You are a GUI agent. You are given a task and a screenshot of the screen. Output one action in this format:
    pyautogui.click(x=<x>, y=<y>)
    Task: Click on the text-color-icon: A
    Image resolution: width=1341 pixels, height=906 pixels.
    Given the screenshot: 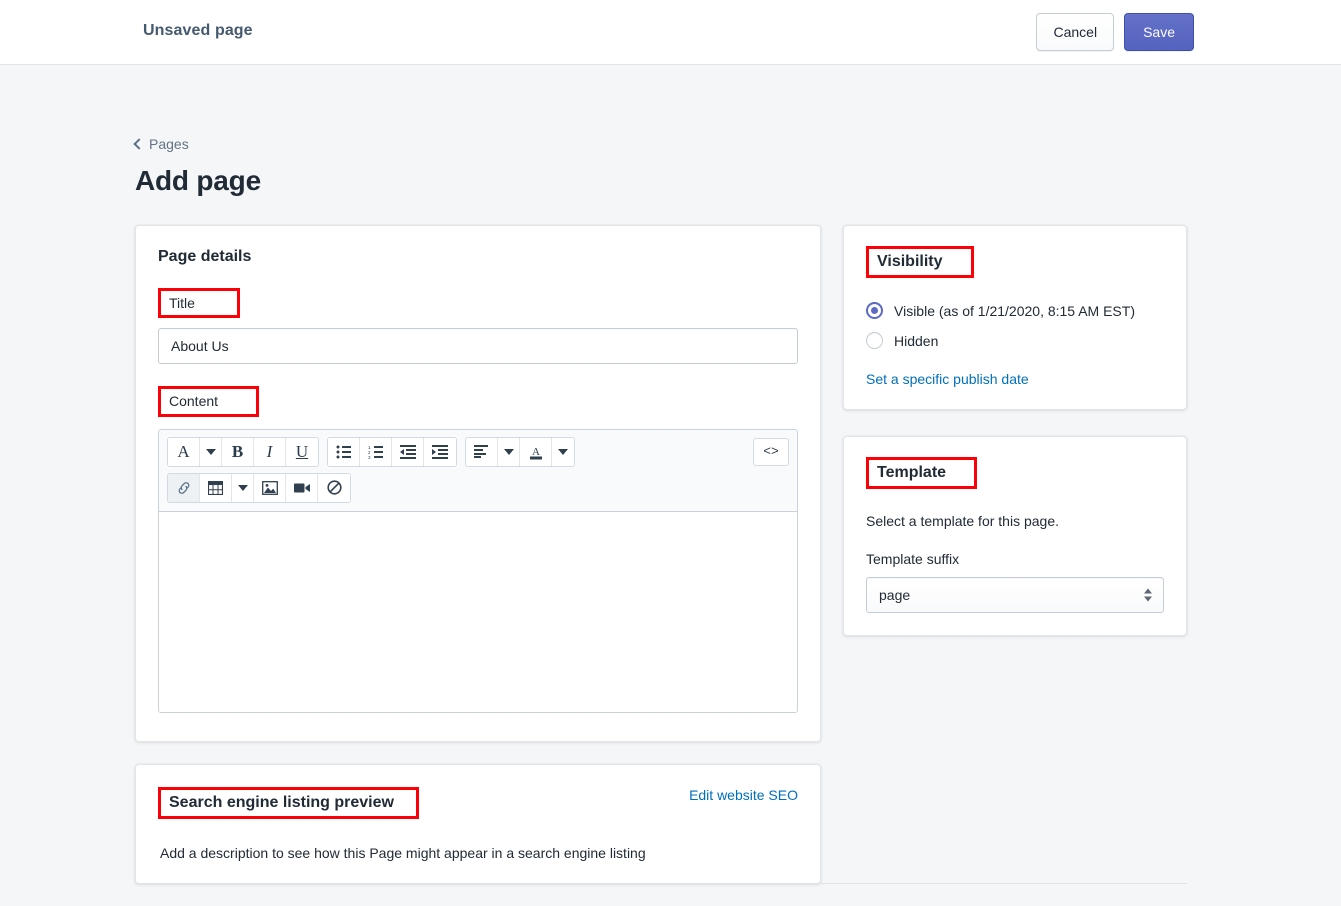 What is the action you would take?
    pyautogui.click(x=535, y=453)
    